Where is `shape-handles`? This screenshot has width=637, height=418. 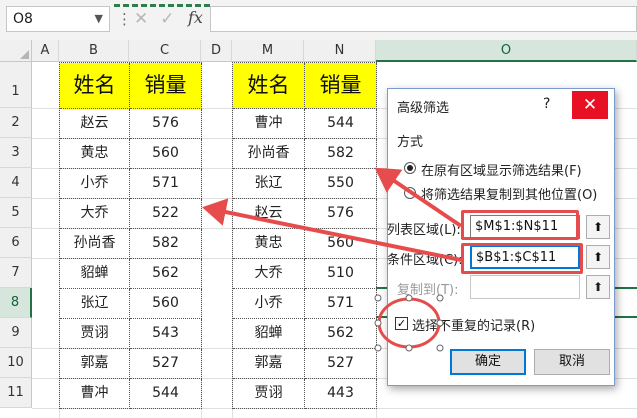 shape-handles is located at coordinates (409, 323).